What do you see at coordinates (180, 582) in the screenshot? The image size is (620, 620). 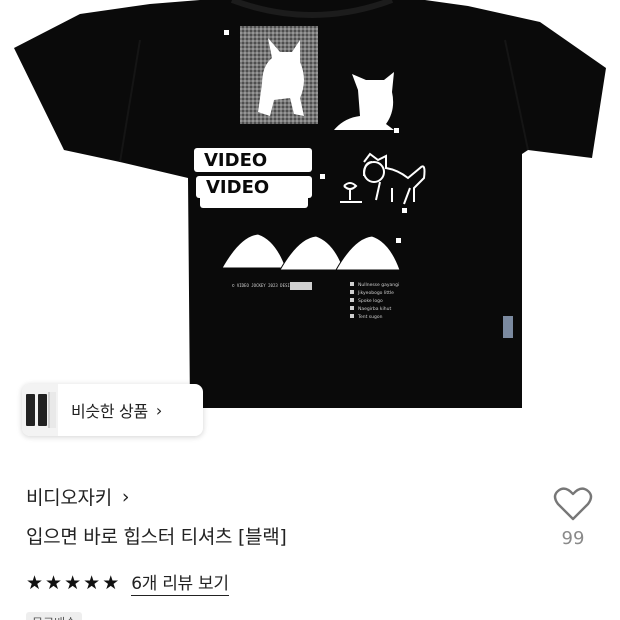 I see `review-link: 6개 리뷰 보기` at bounding box center [180, 582].